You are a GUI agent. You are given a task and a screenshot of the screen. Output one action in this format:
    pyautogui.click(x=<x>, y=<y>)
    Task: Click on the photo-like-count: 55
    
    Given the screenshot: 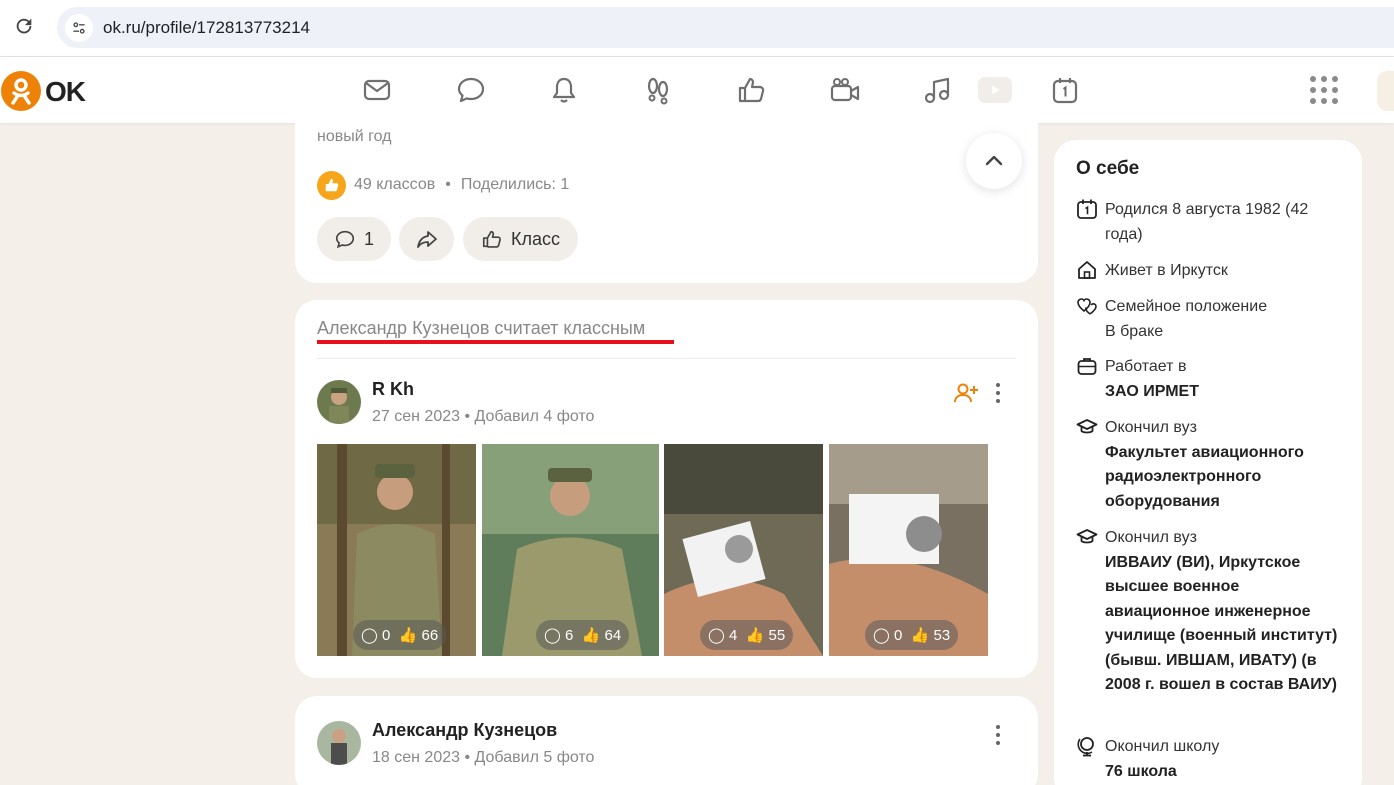 What is the action you would take?
    pyautogui.click(x=777, y=635)
    